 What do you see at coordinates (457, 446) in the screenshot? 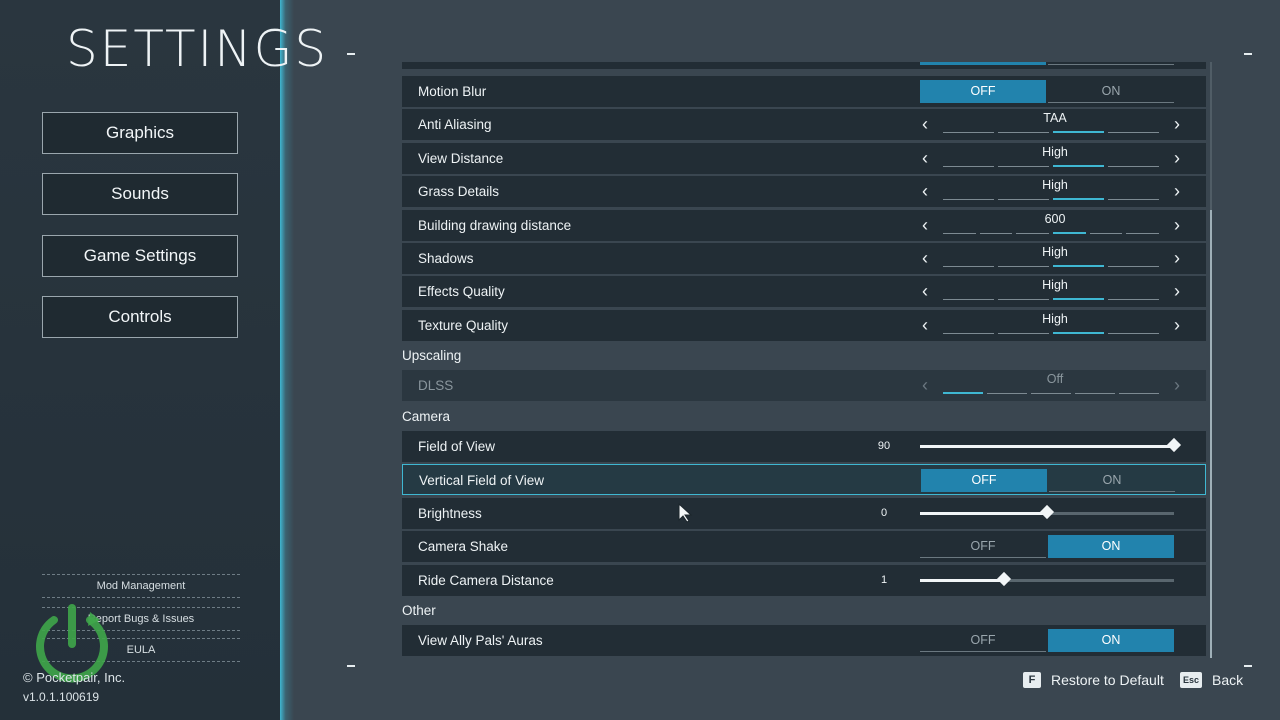
I see `setting-label: Field of View` at bounding box center [457, 446].